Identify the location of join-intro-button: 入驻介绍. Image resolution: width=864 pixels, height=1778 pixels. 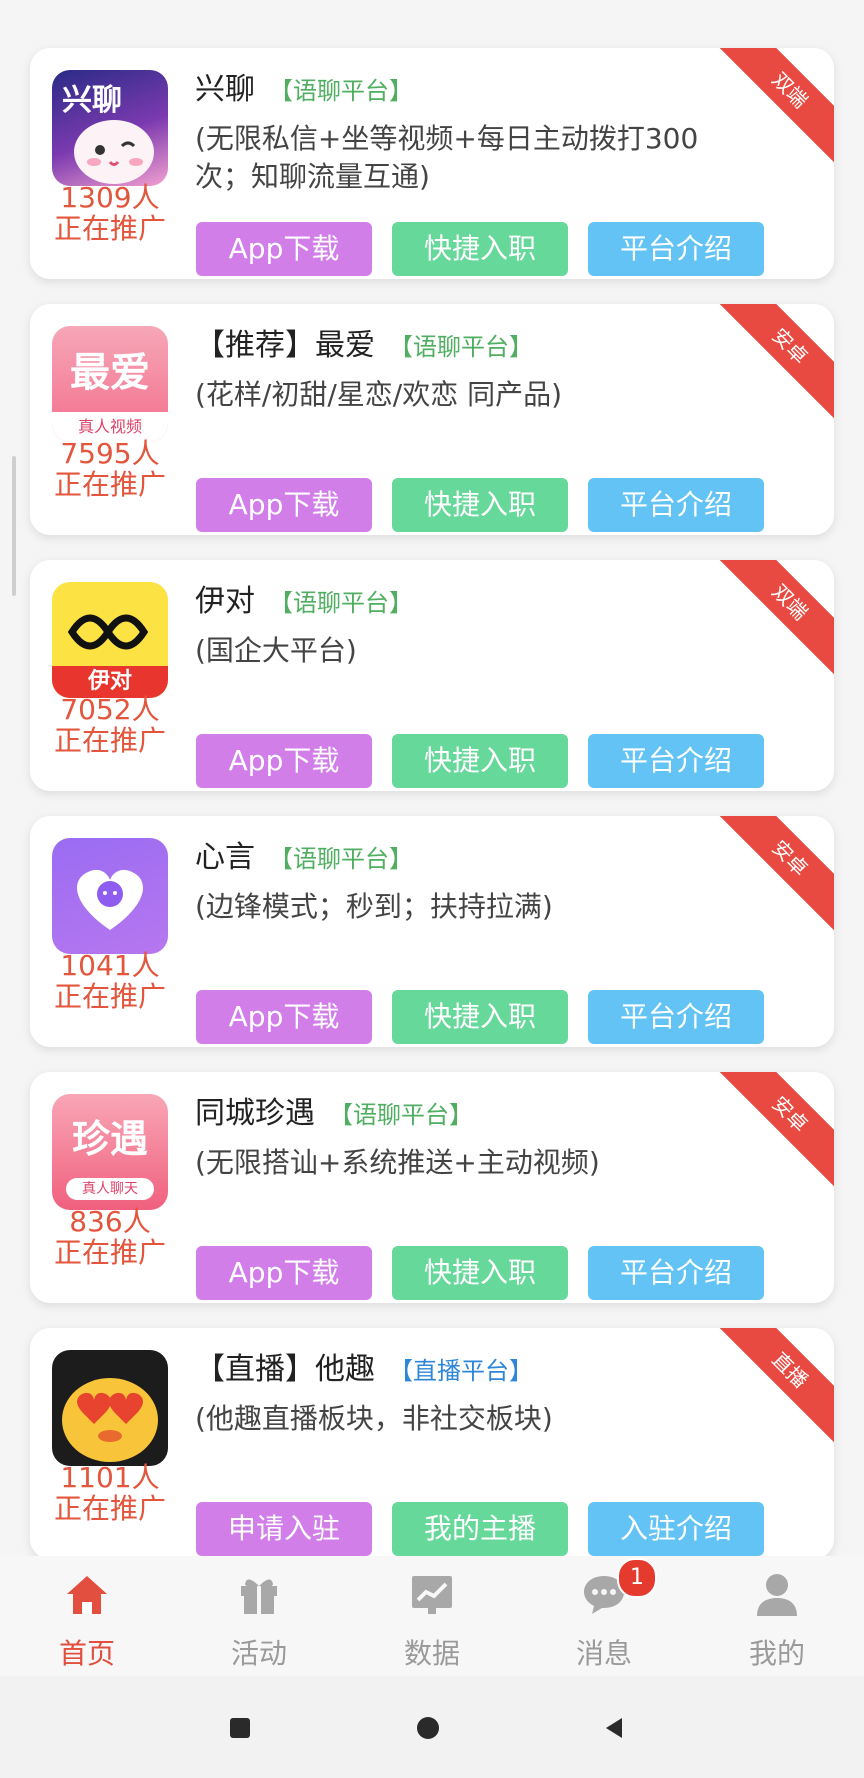
(676, 1529).